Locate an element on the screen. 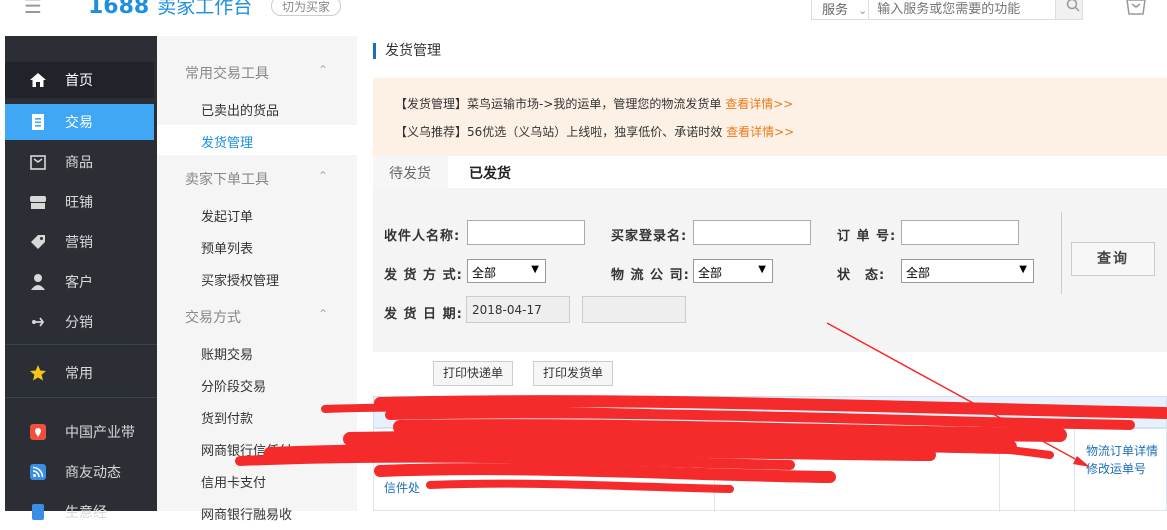 The width and height of the screenshot is (1167, 530). annotation-arrow is located at coordinates (958, 394).